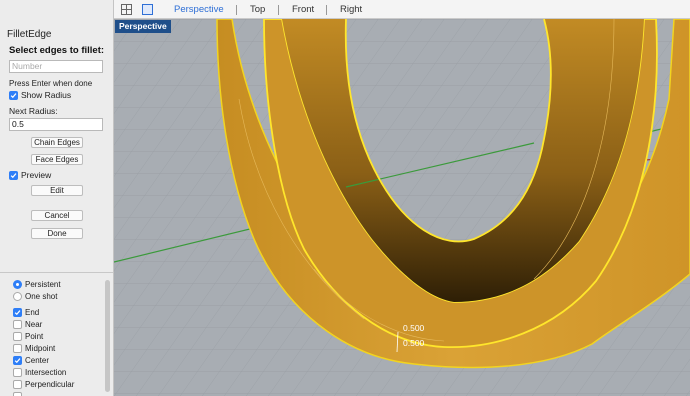 Image resolution: width=690 pixels, height=396 pixels. I want to click on chain-edges-button: Chain Edges, so click(57, 142).